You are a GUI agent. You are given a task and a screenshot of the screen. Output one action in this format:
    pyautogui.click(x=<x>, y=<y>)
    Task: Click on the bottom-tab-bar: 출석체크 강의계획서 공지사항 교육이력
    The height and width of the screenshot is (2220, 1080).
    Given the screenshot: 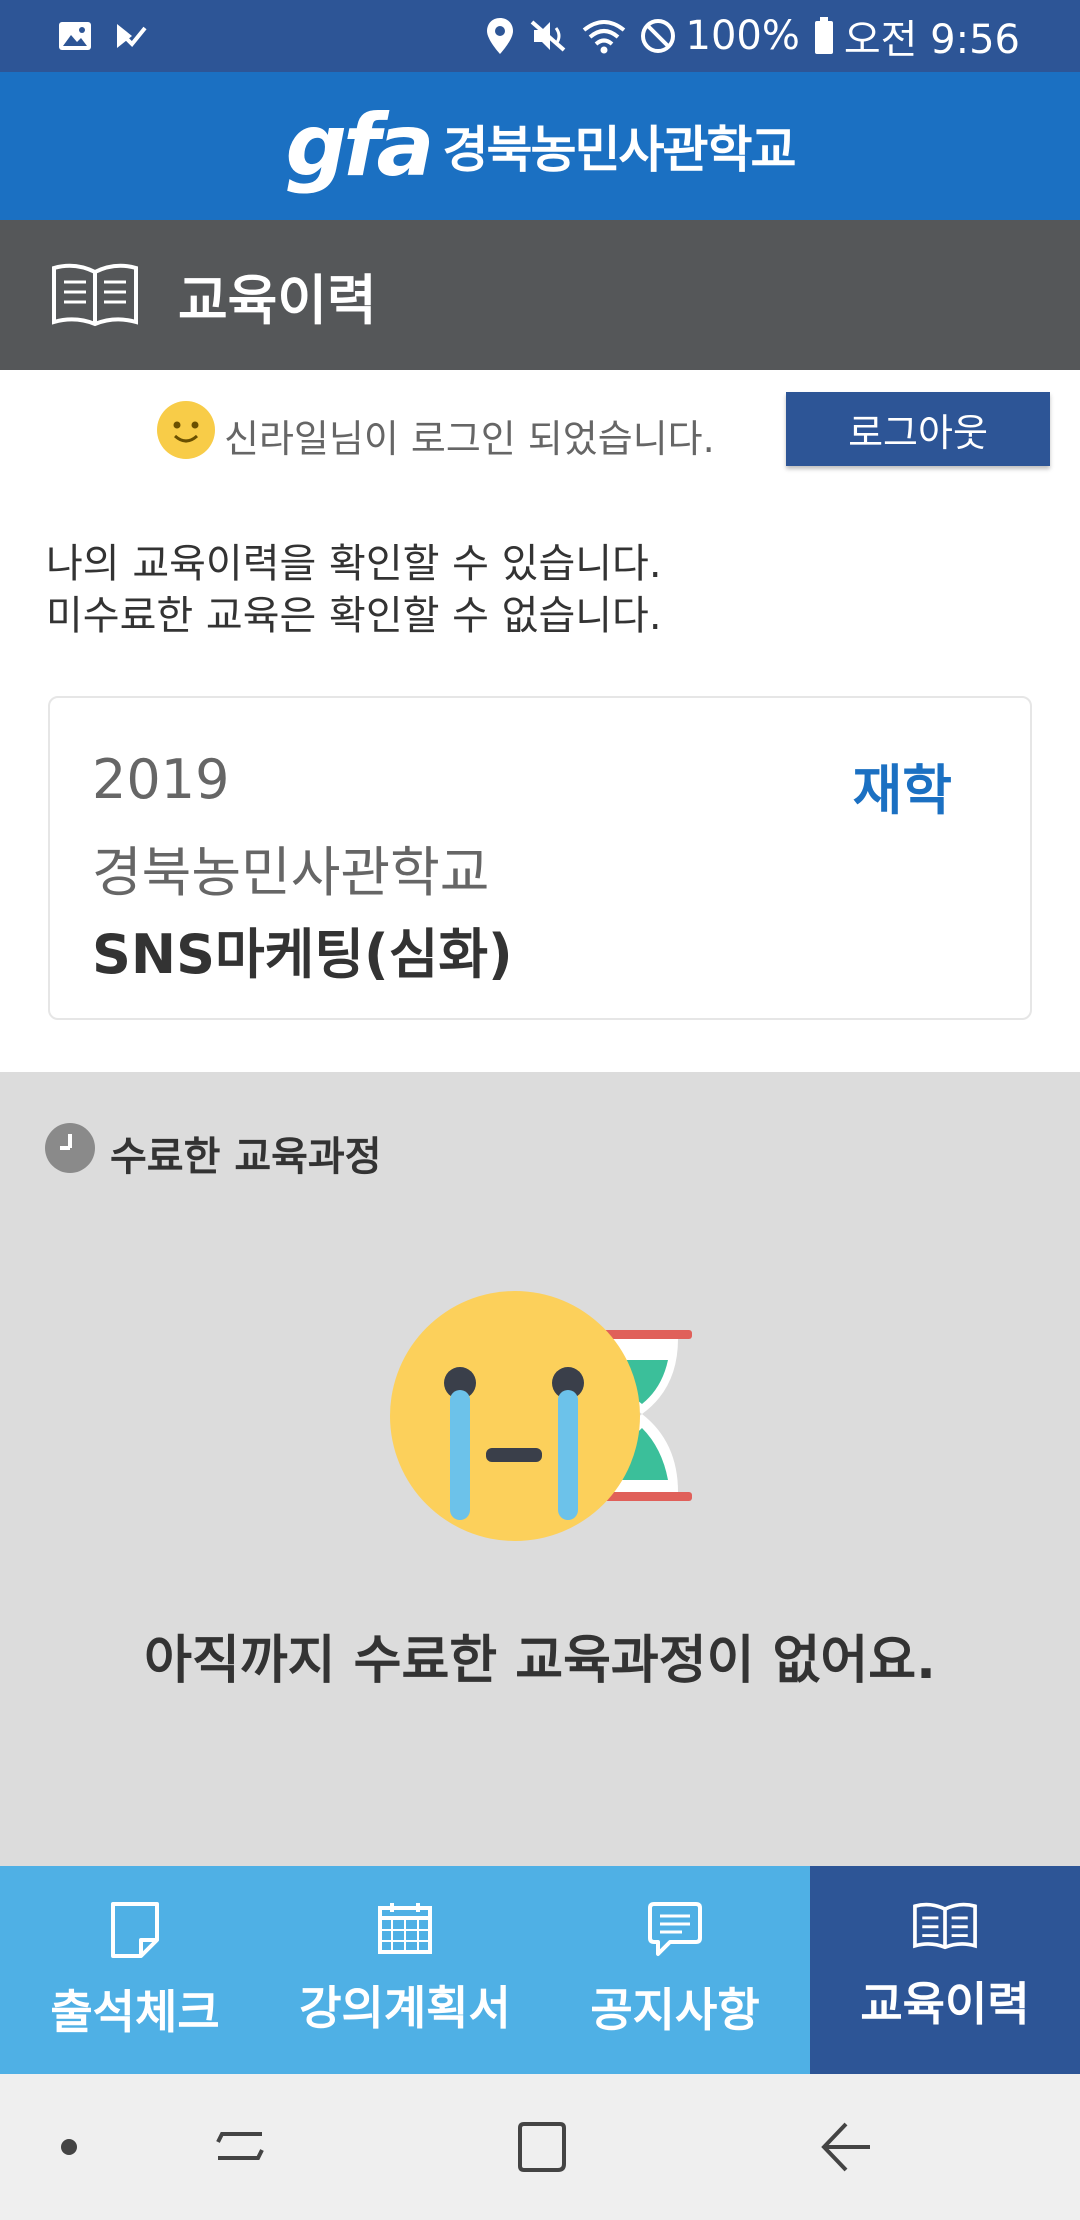 What is the action you would take?
    pyautogui.click(x=540, y=1970)
    